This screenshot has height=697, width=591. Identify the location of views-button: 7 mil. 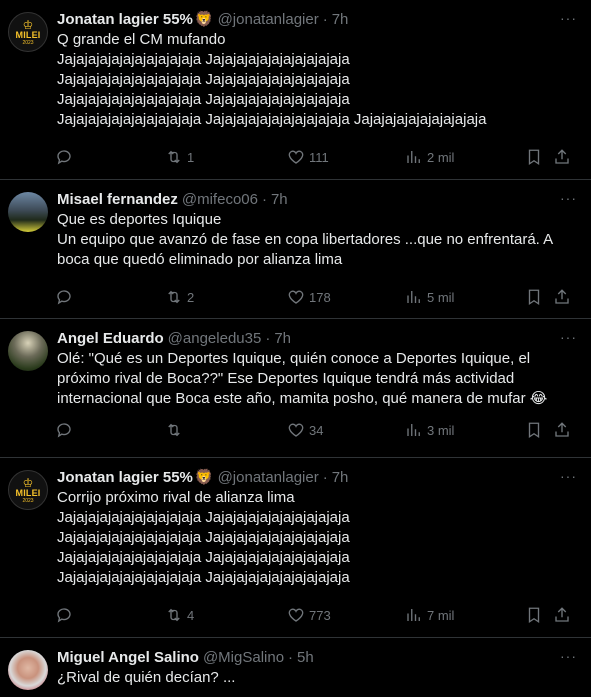
(429, 615).